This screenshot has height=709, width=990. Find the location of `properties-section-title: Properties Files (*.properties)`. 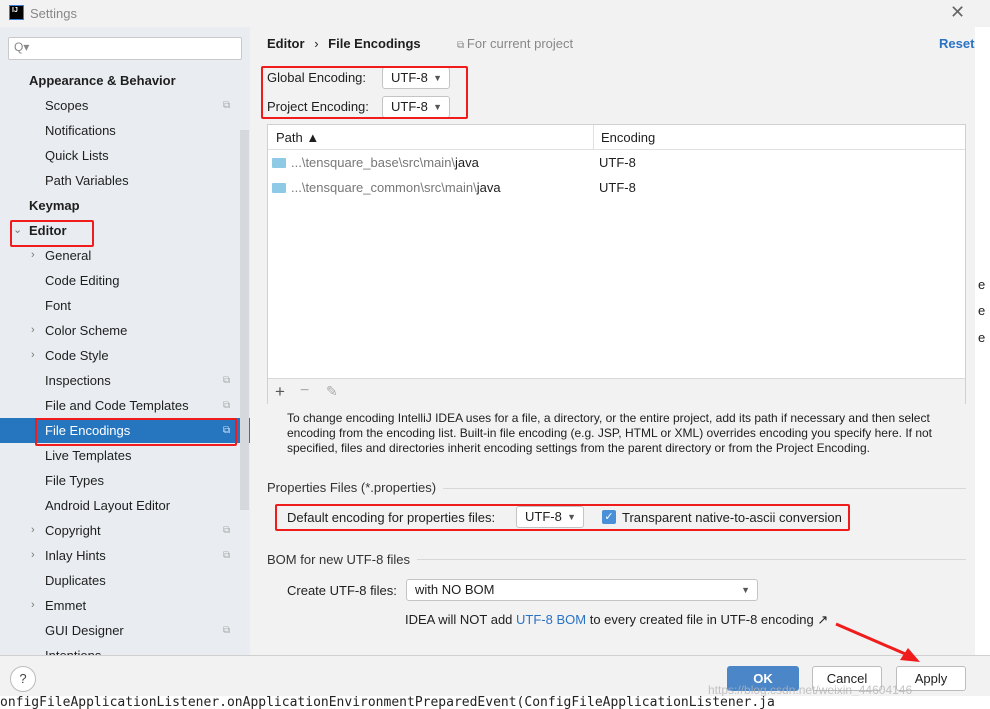

properties-section-title: Properties Files (*.properties) is located at coordinates (352, 487).